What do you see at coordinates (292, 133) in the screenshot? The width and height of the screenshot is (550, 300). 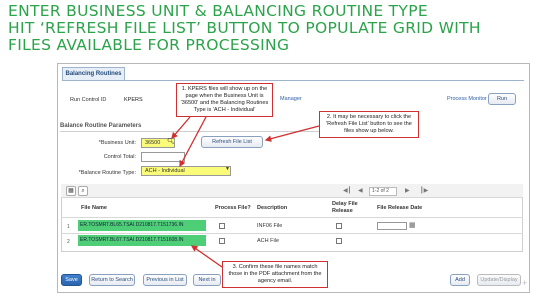 I see `arrow-to-refresh-button` at bounding box center [292, 133].